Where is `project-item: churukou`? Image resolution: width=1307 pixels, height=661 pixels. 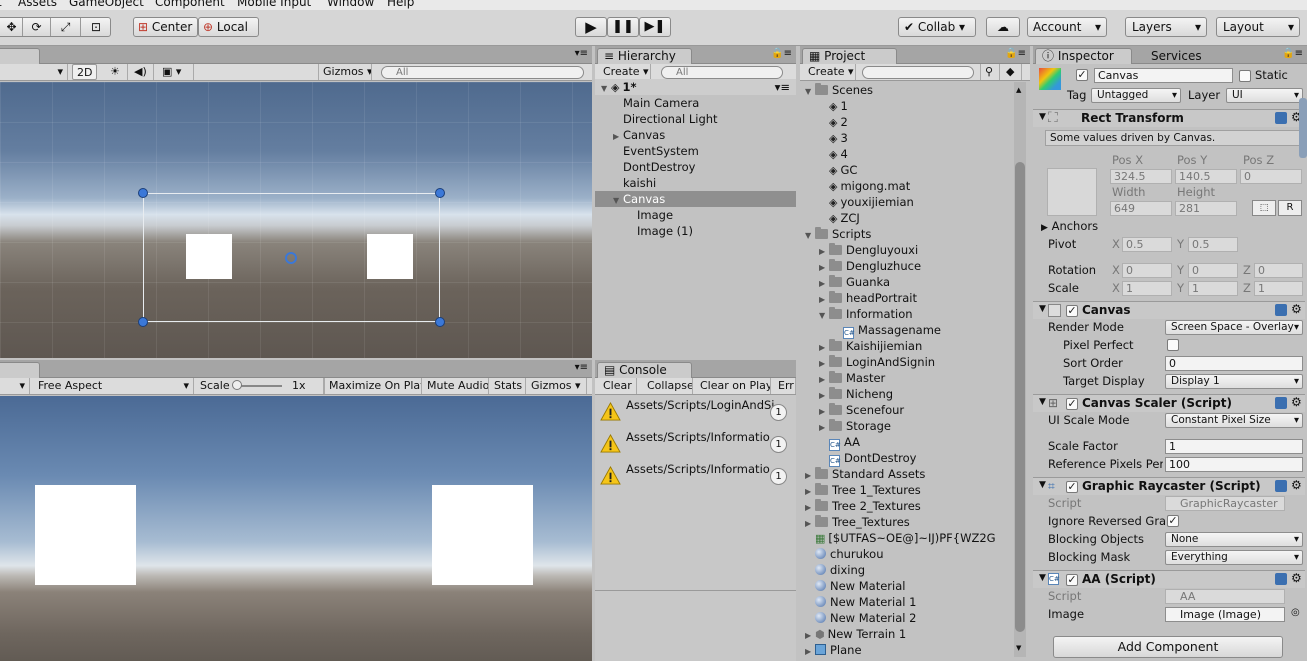 project-item: churukou is located at coordinates (907, 554).